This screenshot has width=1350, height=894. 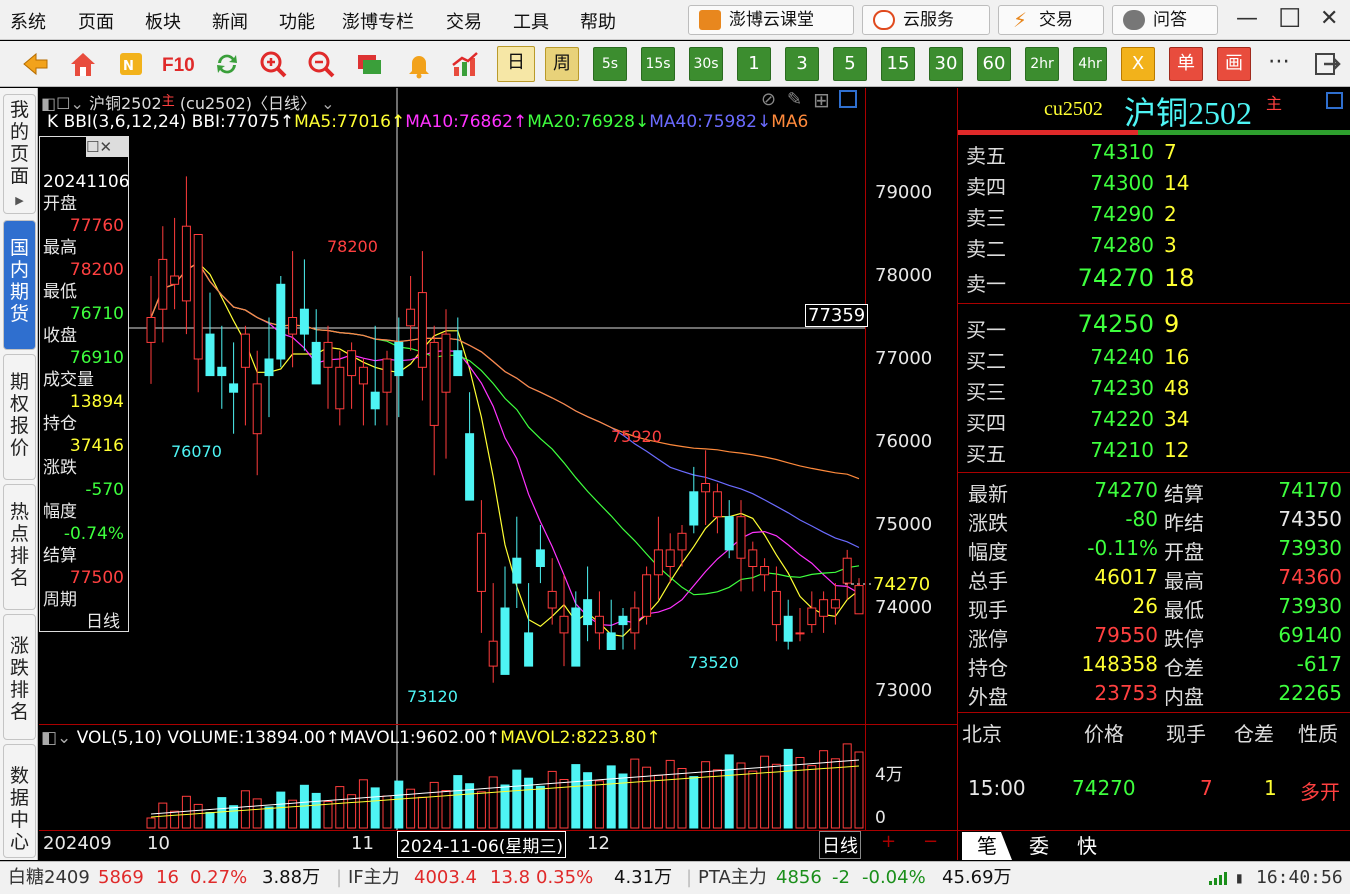 What do you see at coordinates (419, 64) in the screenshot?
I see `alert-bell-icon` at bounding box center [419, 64].